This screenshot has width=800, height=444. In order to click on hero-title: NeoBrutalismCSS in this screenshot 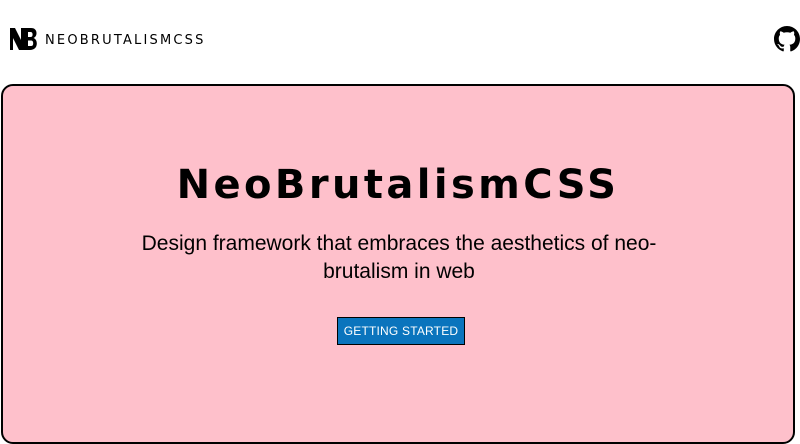, I will do `click(398, 185)`.